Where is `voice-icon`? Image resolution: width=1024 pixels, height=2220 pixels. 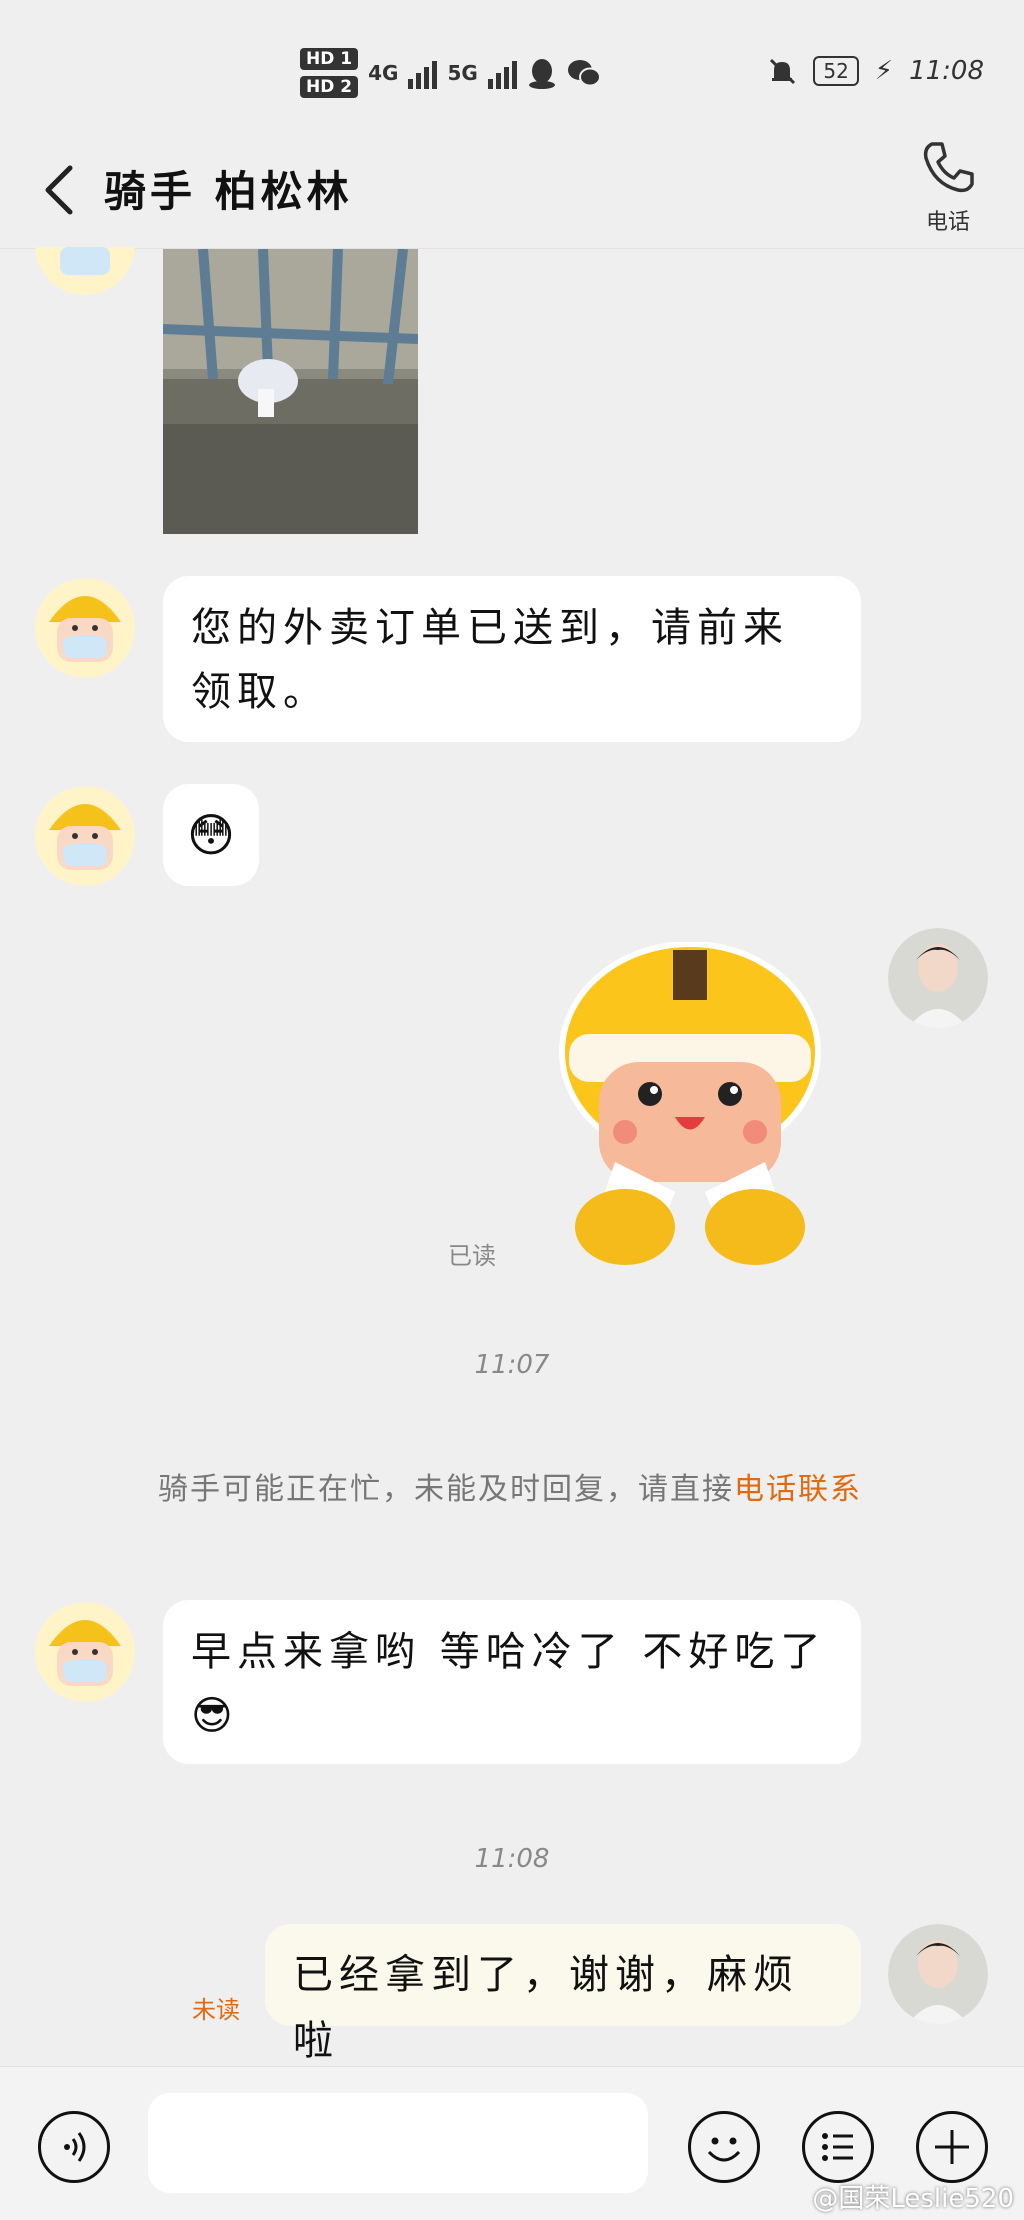 voice-icon is located at coordinates (74, 2147).